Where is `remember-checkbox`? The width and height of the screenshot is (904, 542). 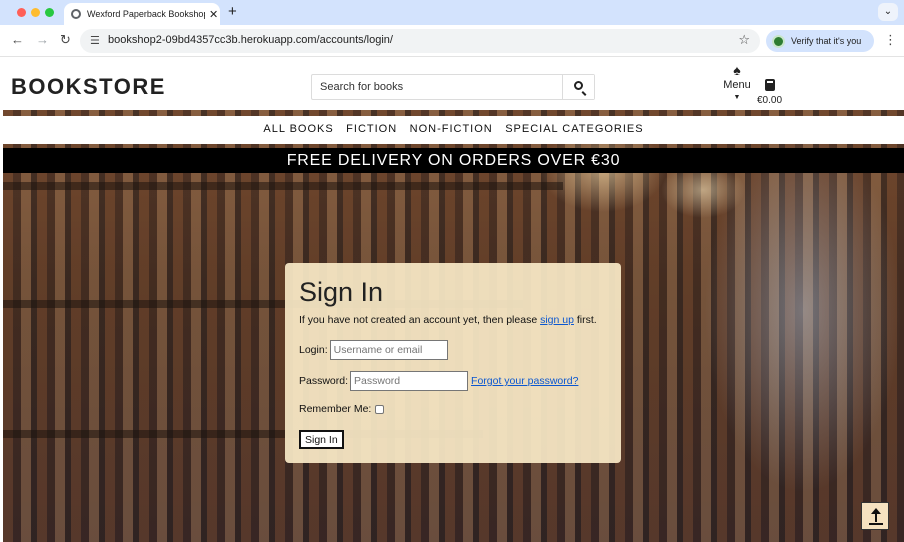
remember-checkbox is located at coordinates (380, 409).